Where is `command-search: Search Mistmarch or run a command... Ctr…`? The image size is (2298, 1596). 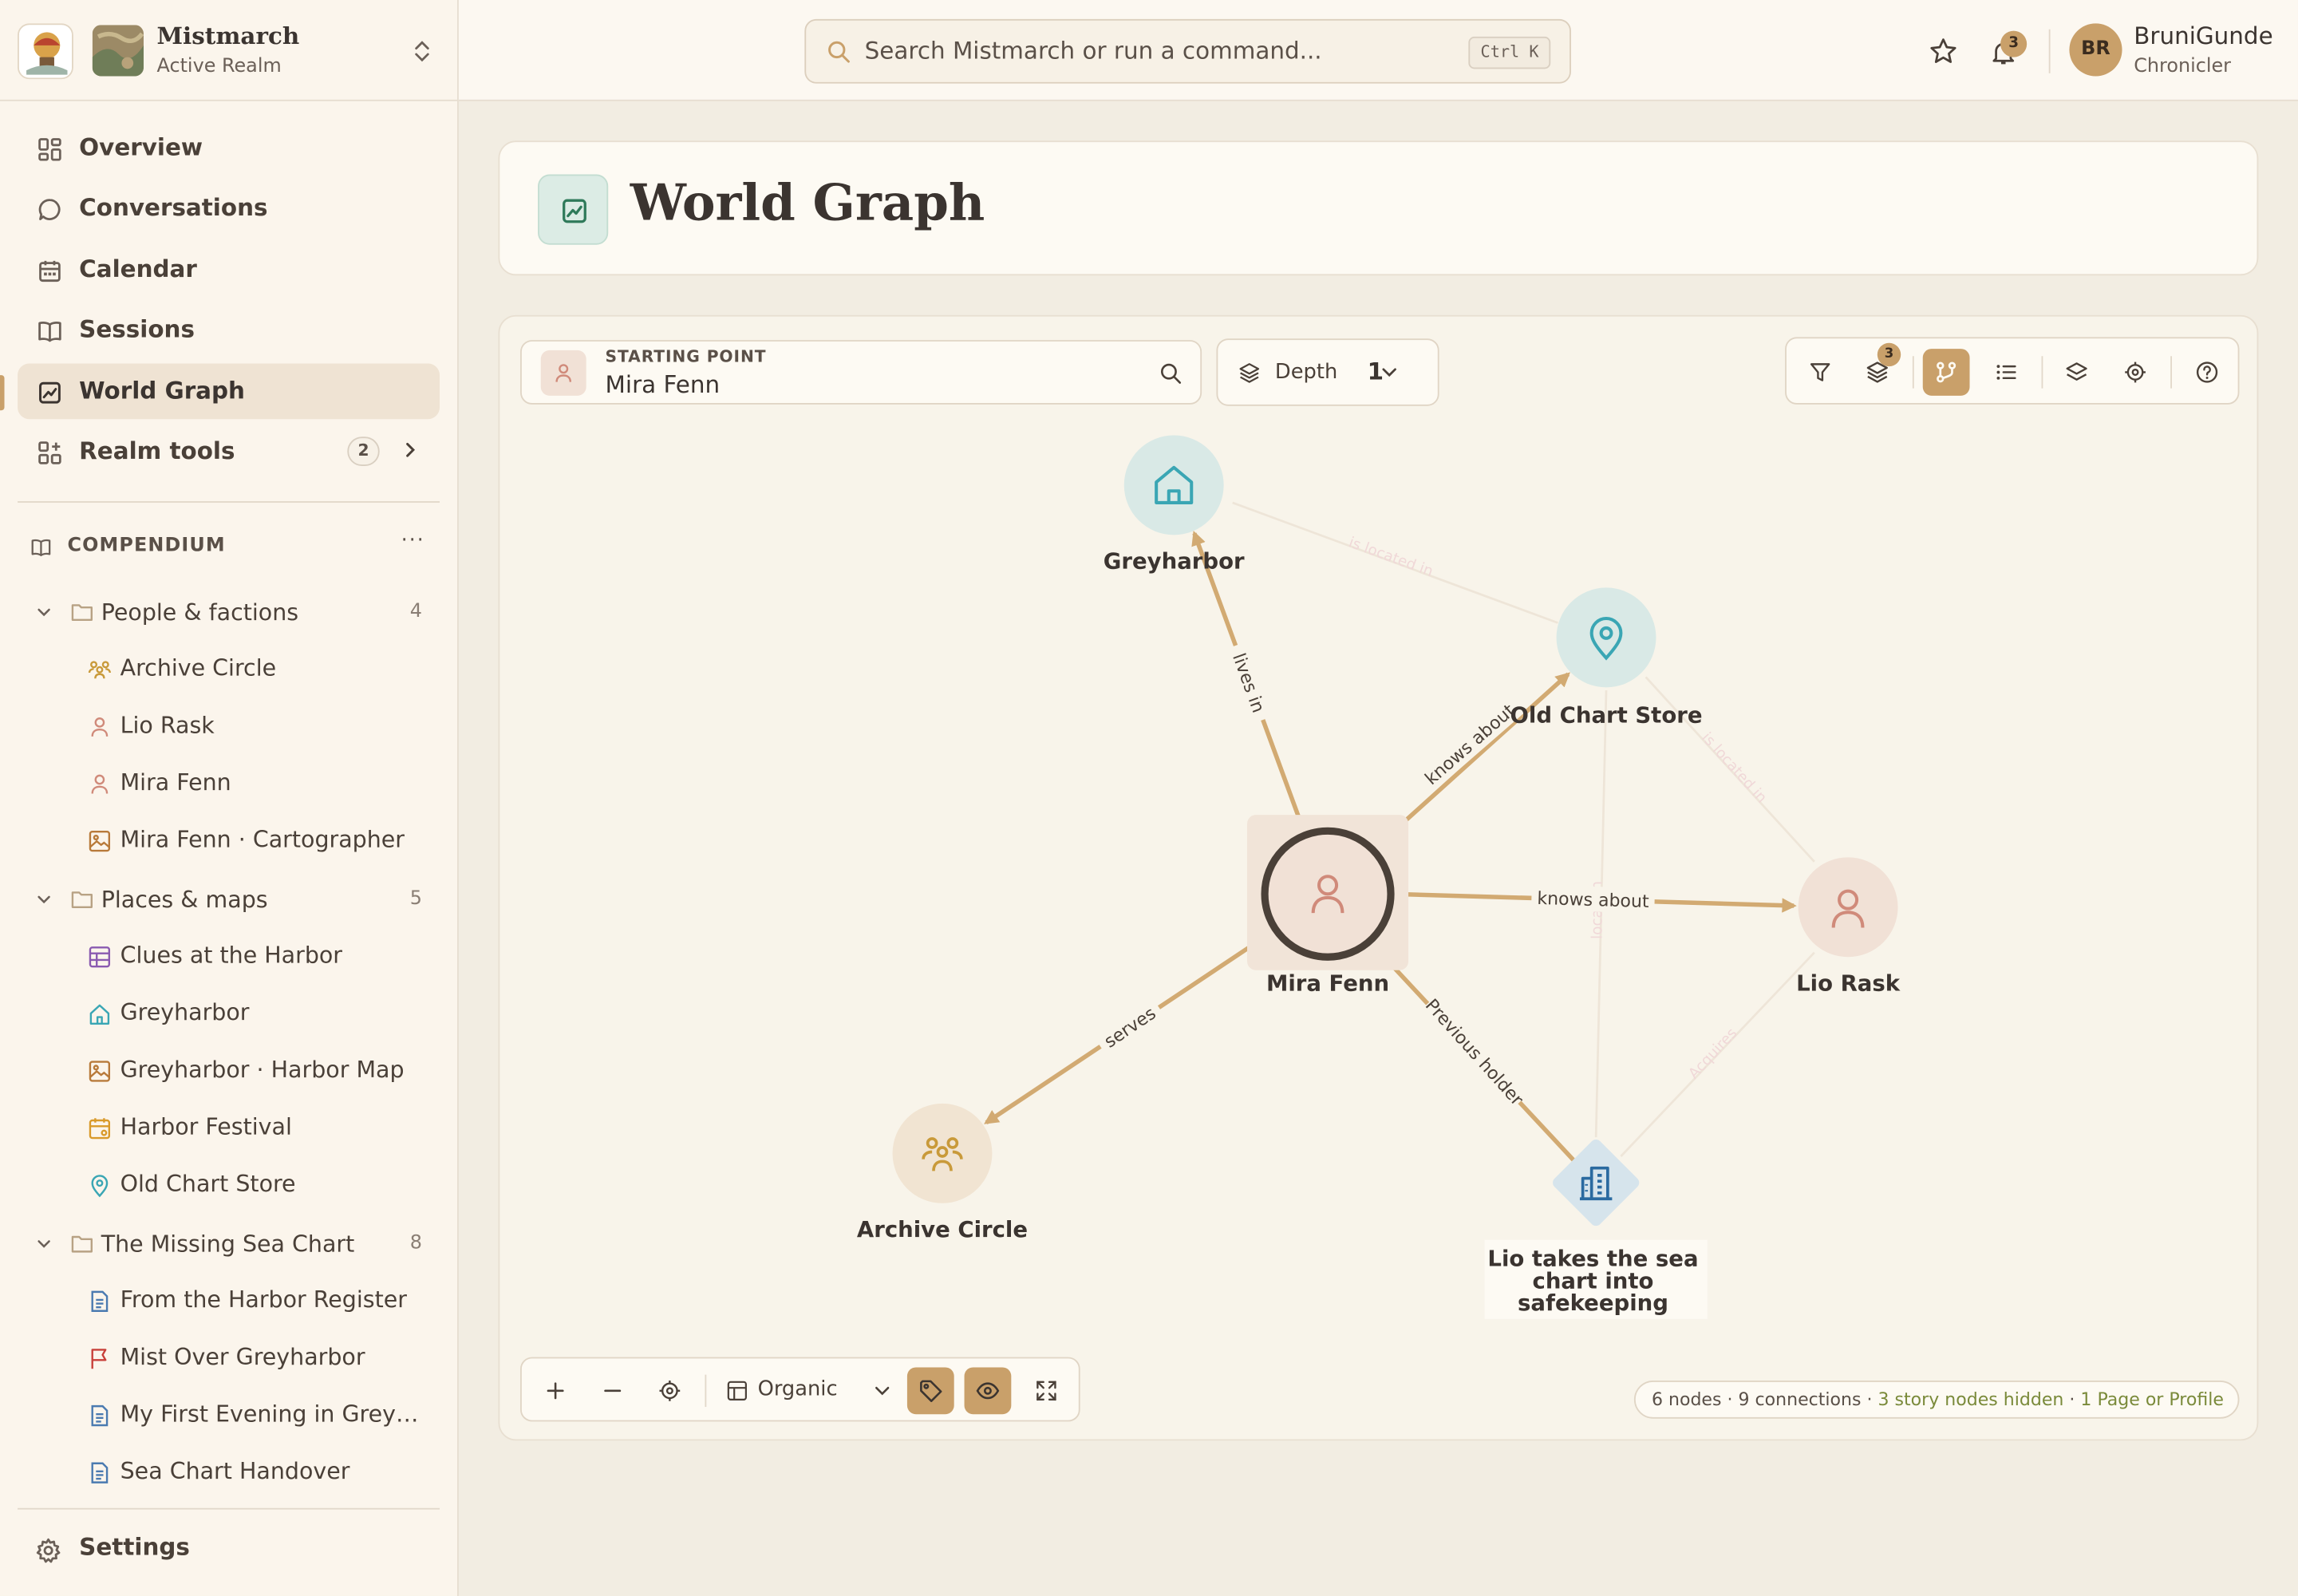 command-search: Search Mistmarch or run a command... Ctr… is located at coordinates (1187, 51).